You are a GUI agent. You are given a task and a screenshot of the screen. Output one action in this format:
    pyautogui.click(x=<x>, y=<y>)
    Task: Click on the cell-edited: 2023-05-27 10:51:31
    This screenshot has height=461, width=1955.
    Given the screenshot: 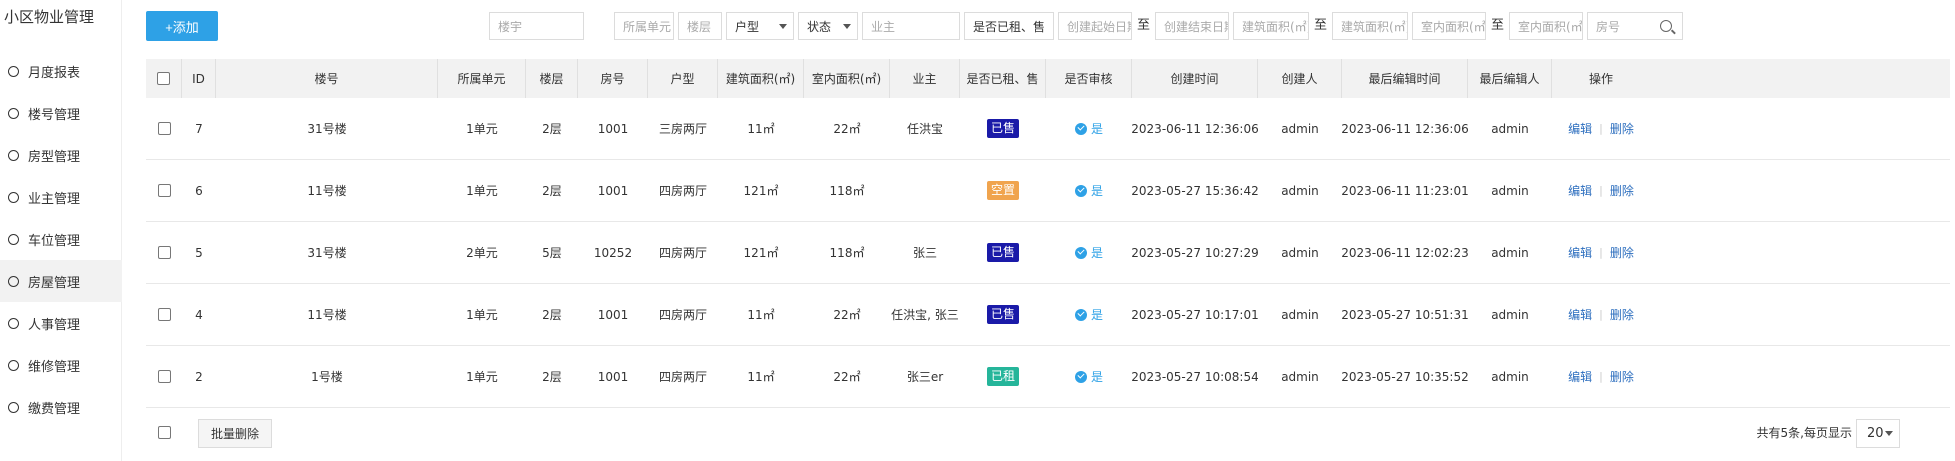 What is the action you would take?
    pyautogui.click(x=1405, y=314)
    